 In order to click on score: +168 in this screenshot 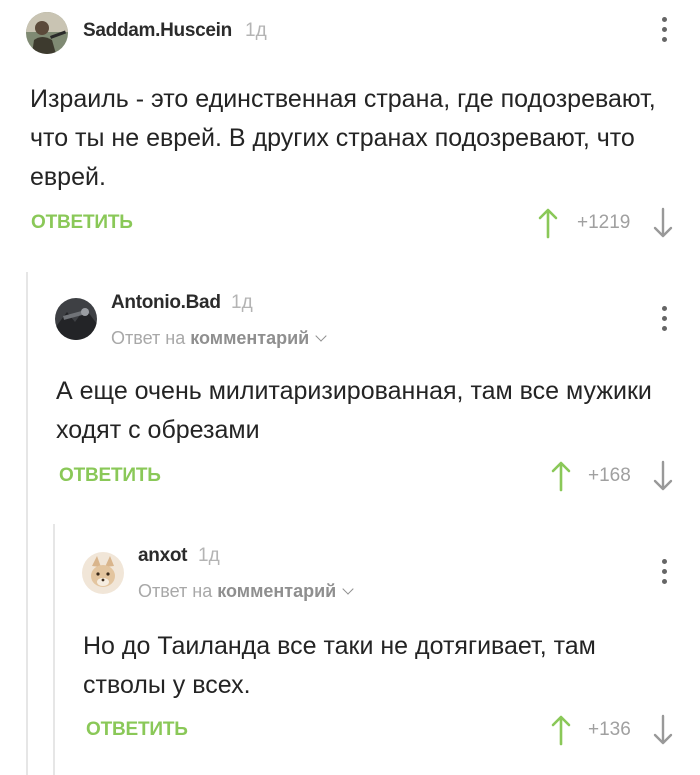, I will do `click(609, 475)`.